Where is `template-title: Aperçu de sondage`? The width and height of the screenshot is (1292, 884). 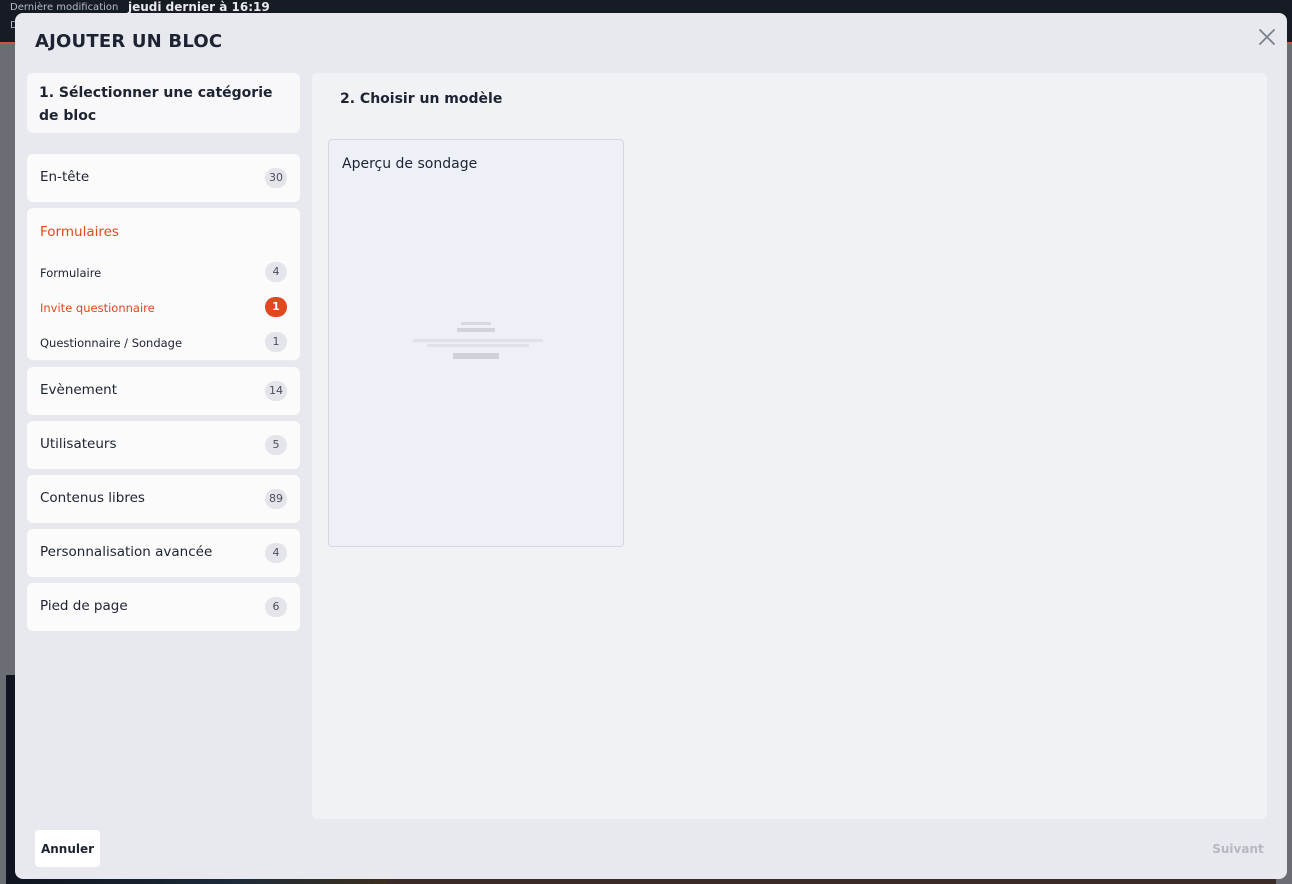 template-title: Aperçu de sondage is located at coordinates (410, 164).